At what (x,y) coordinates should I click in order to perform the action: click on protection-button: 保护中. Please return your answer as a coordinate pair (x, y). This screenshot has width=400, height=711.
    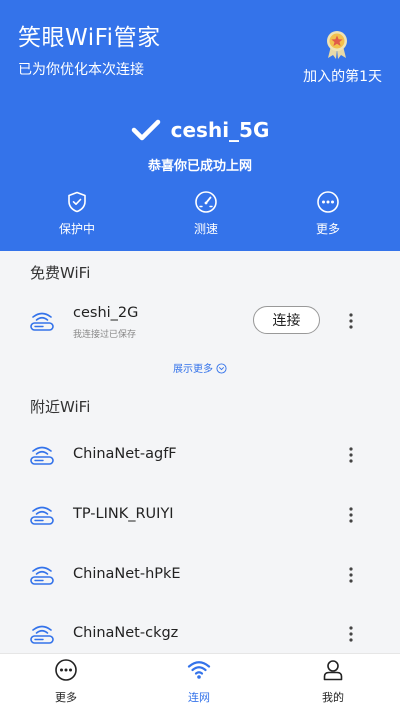
    Looking at the image, I should click on (77, 213).